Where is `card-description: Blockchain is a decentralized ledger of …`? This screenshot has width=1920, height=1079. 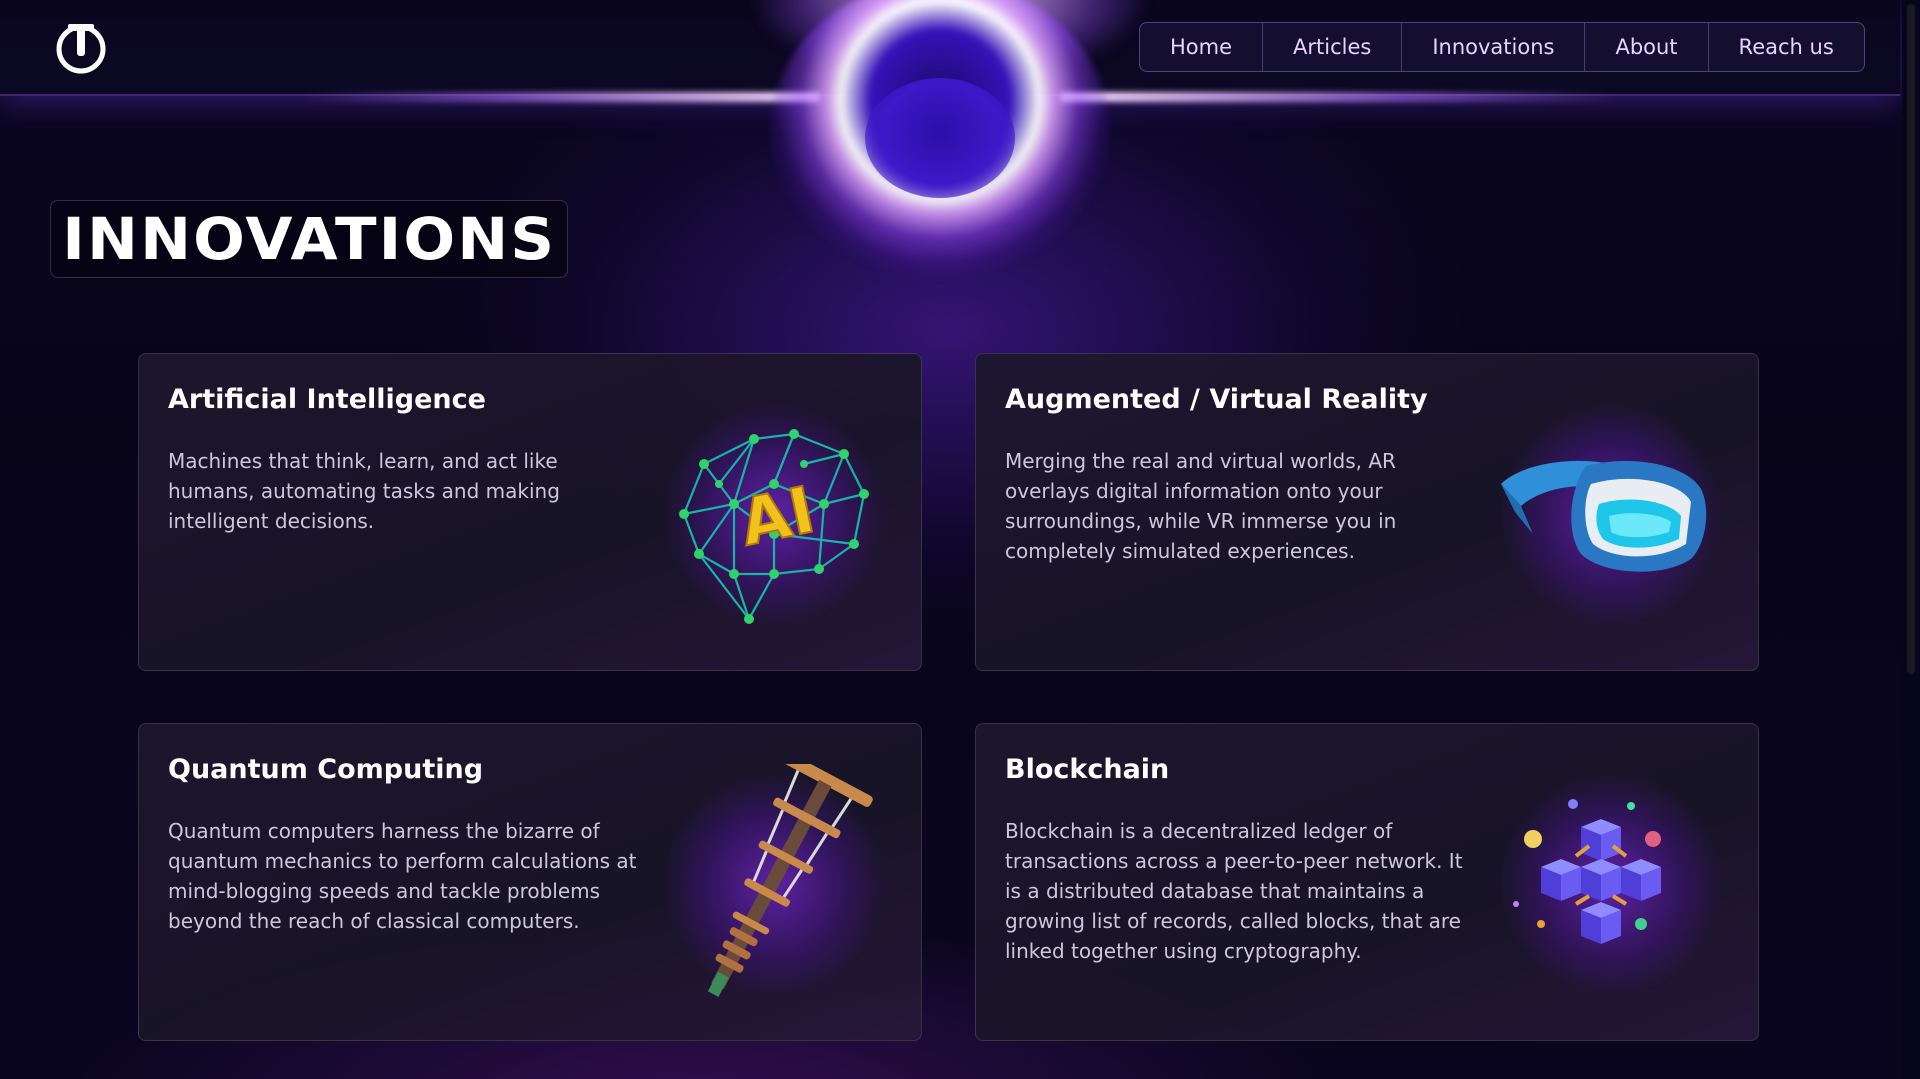 card-description: Blockchain is a decentralized ledger of … is located at coordinates (1234, 891).